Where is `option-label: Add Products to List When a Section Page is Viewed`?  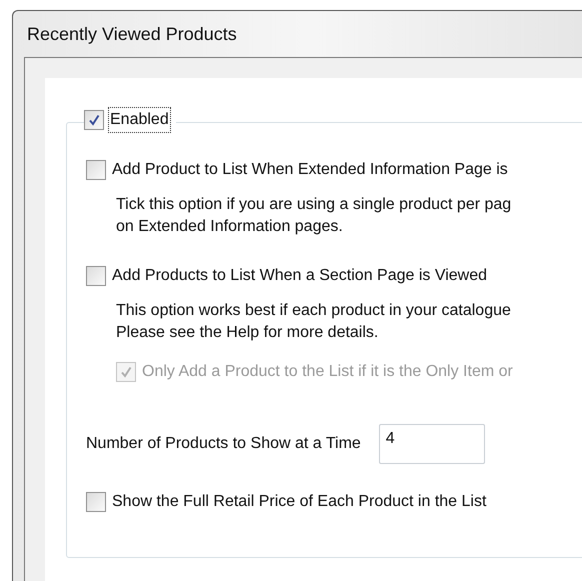
option-label: Add Products to List When a Section Page is Viewed is located at coordinates (300, 276).